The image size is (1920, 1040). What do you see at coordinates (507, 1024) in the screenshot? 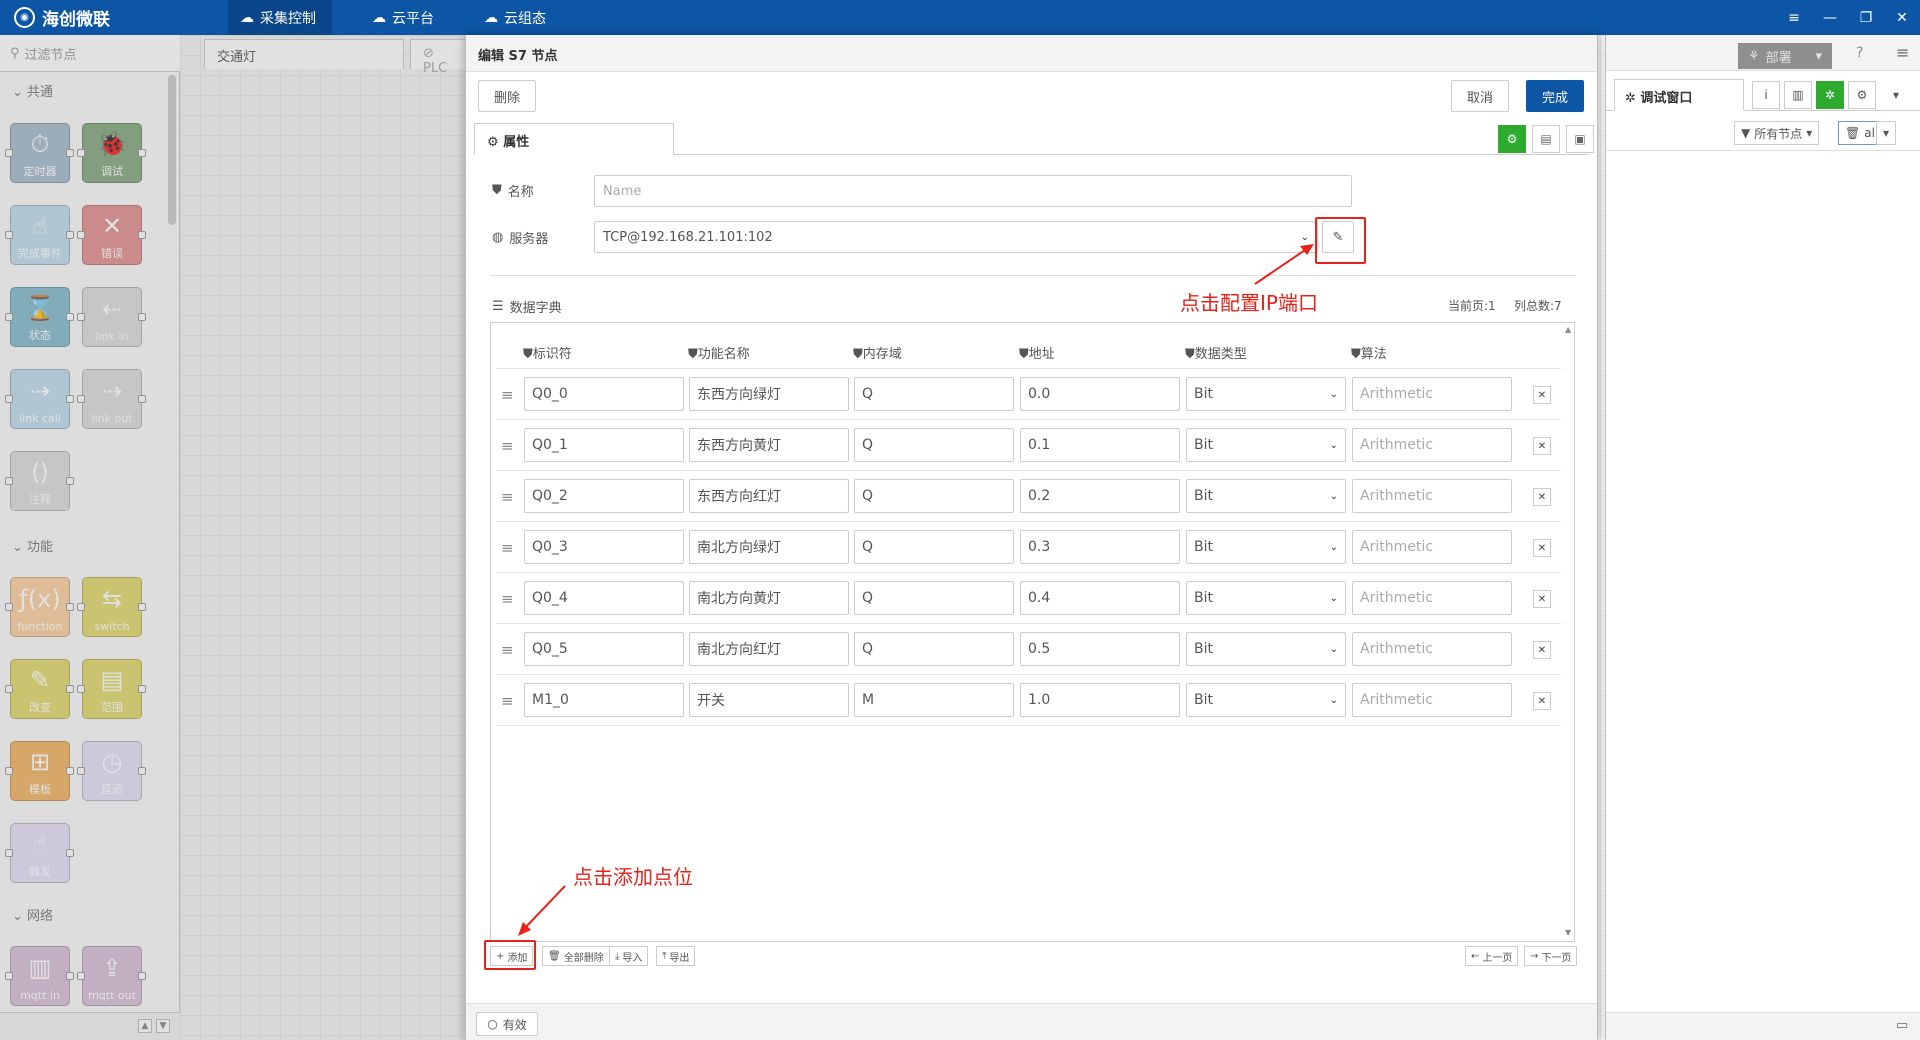
I see `enabled-toggle: ○ 有效` at bounding box center [507, 1024].